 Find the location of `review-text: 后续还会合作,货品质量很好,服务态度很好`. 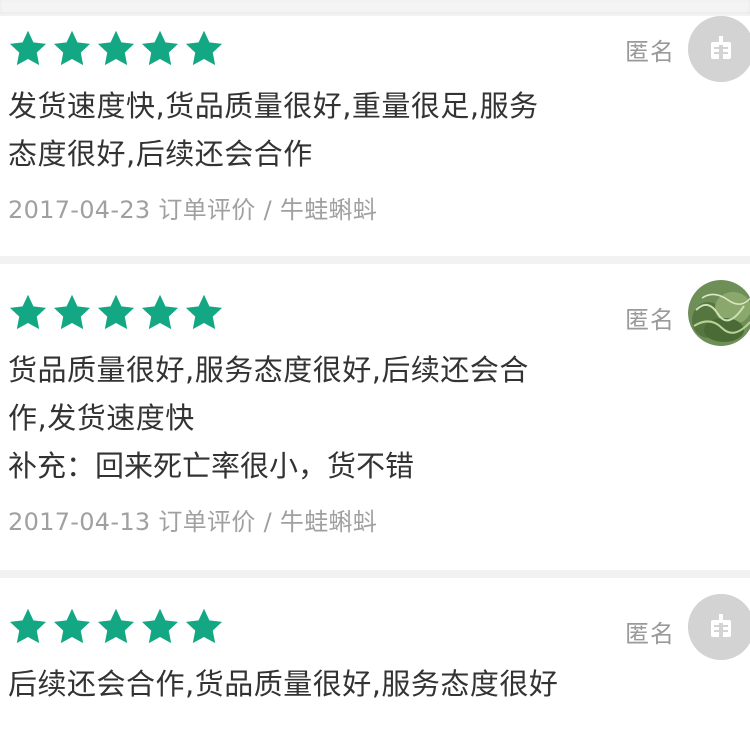

review-text: 后续还会合作,货品质量很好,服务态度很好 is located at coordinates (283, 684).